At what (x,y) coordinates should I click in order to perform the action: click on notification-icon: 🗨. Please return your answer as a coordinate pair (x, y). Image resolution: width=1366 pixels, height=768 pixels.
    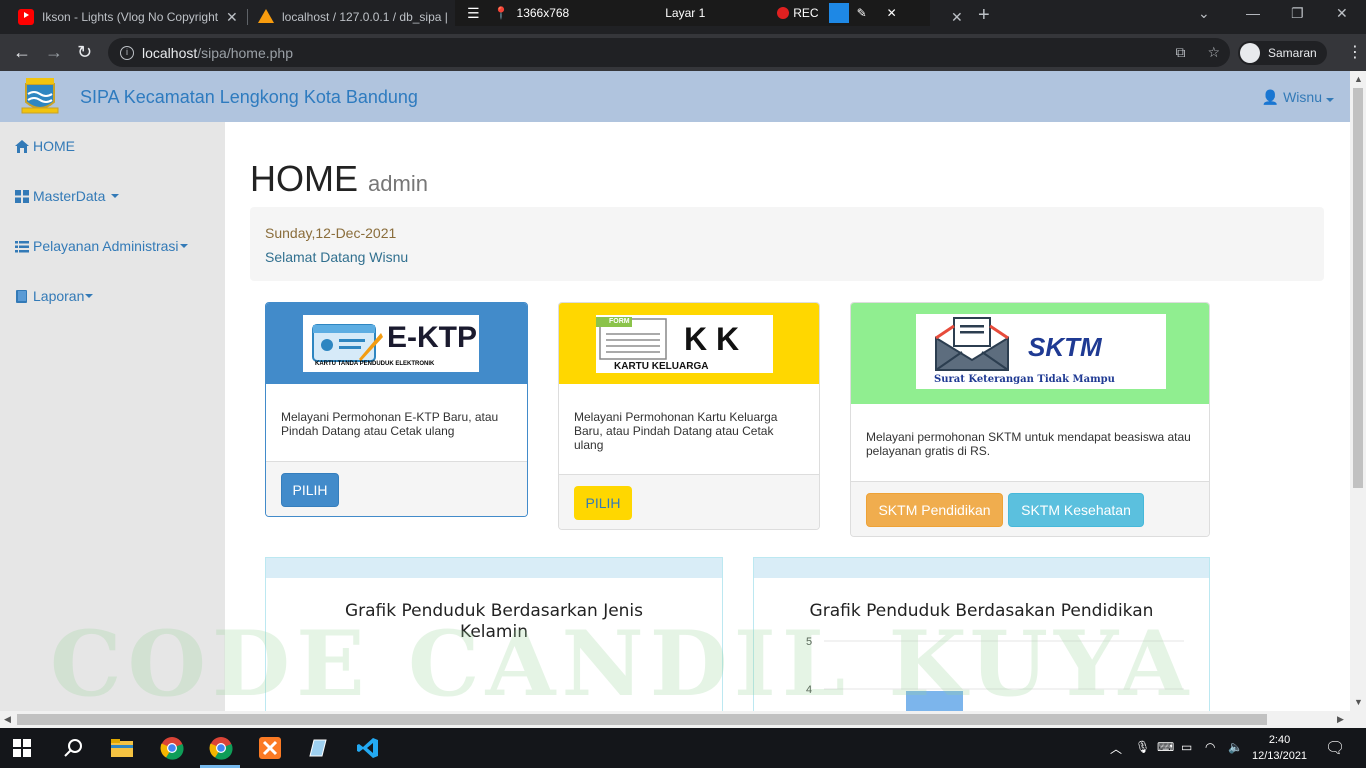
    Looking at the image, I should click on (1335, 748).